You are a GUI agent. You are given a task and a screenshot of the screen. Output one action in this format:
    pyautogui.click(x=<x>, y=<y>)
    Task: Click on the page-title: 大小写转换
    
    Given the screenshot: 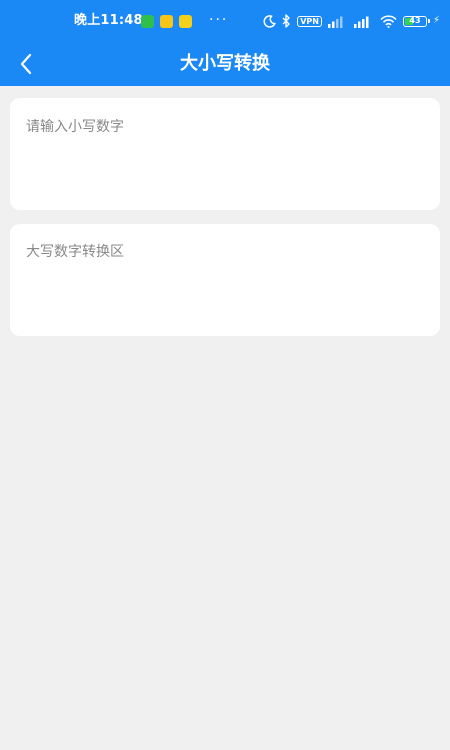 What is the action you would take?
    pyautogui.click(x=225, y=63)
    